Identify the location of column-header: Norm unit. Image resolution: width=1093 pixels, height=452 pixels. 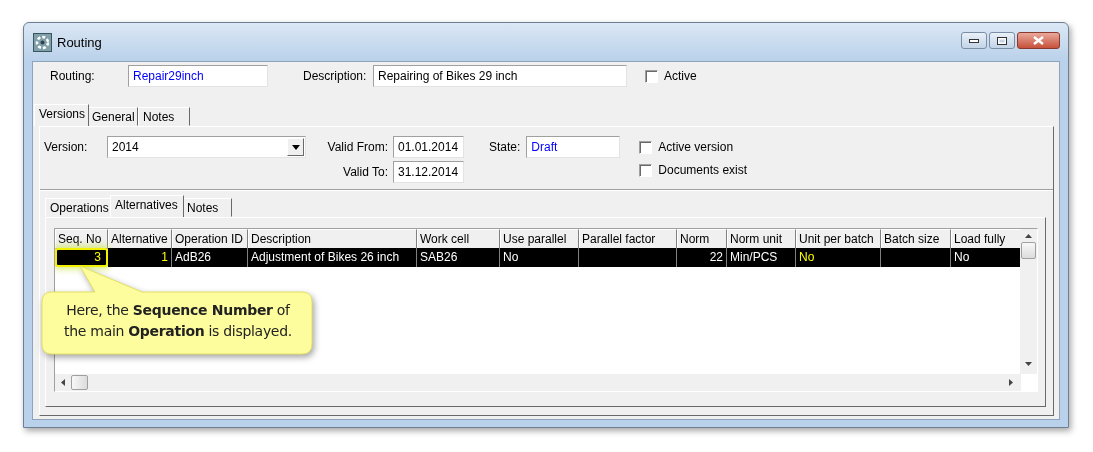
(761, 239).